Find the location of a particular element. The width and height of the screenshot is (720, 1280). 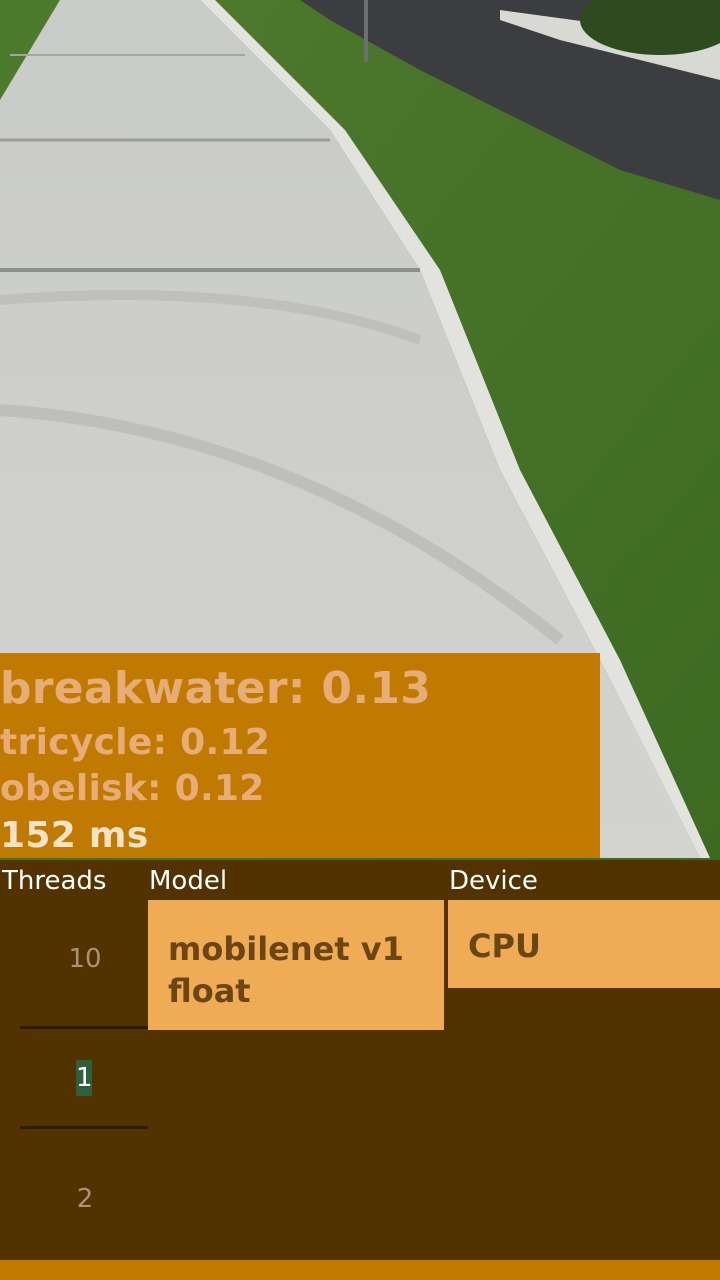

model-spinner: mobilenet v1 float is located at coordinates (296, 965).